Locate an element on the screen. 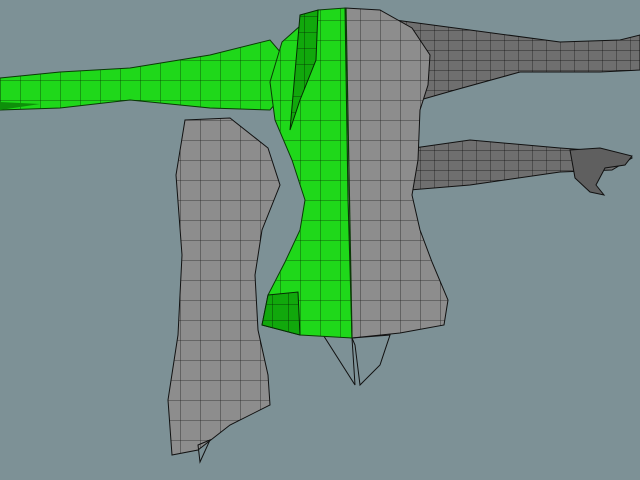  right-arm-lower is located at coordinates (516, 167).